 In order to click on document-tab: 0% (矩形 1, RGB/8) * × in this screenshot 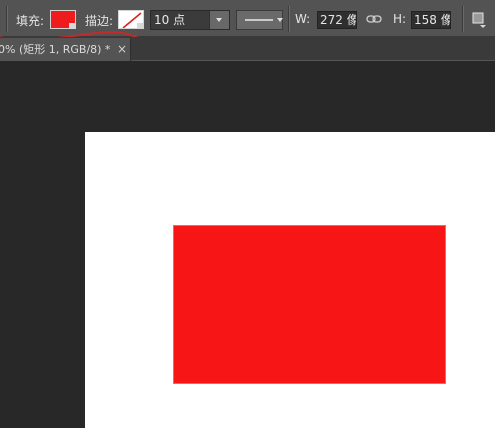, I will do `click(65, 49)`.